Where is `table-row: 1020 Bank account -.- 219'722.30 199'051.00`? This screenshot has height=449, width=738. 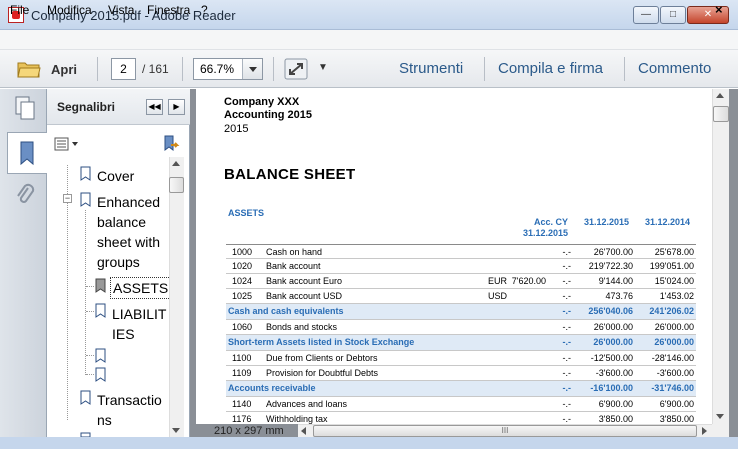
table-row: 1020 Bank account -.- 219'722.30 199'051.00 is located at coordinates (461, 266).